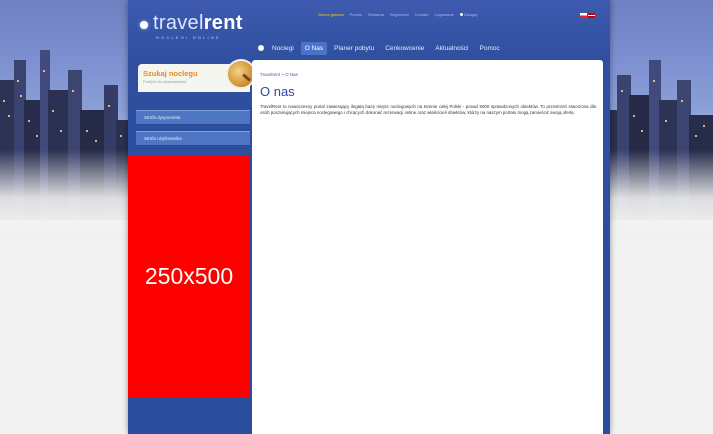  What do you see at coordinates (283, 48) in the screenshot?
I see `menu-item-noclegi: Noclegi` at bounding box center [283, 48].